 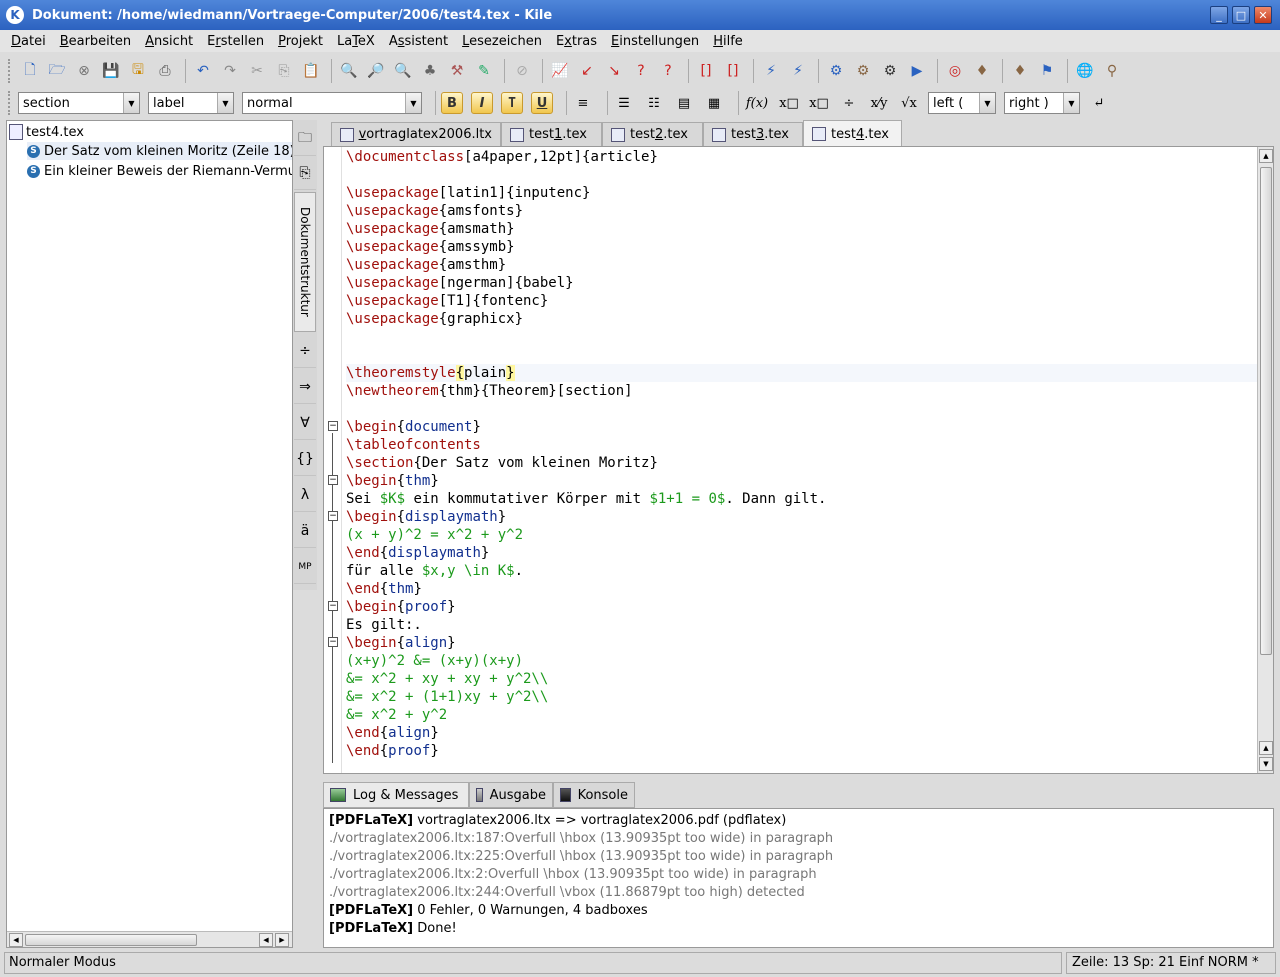 I want to click on undo-icon: ↶, so click(x=203, y=71).